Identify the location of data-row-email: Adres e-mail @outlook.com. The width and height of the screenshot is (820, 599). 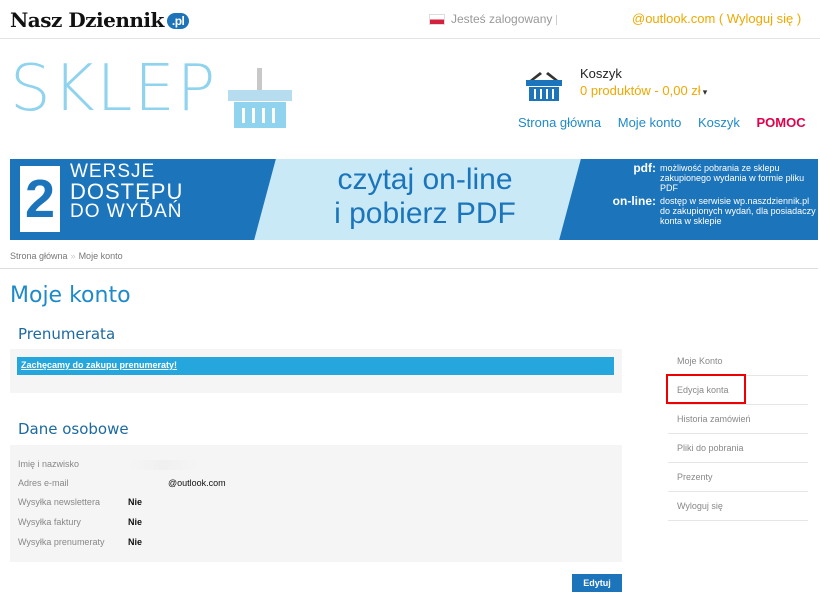
(122, 483).